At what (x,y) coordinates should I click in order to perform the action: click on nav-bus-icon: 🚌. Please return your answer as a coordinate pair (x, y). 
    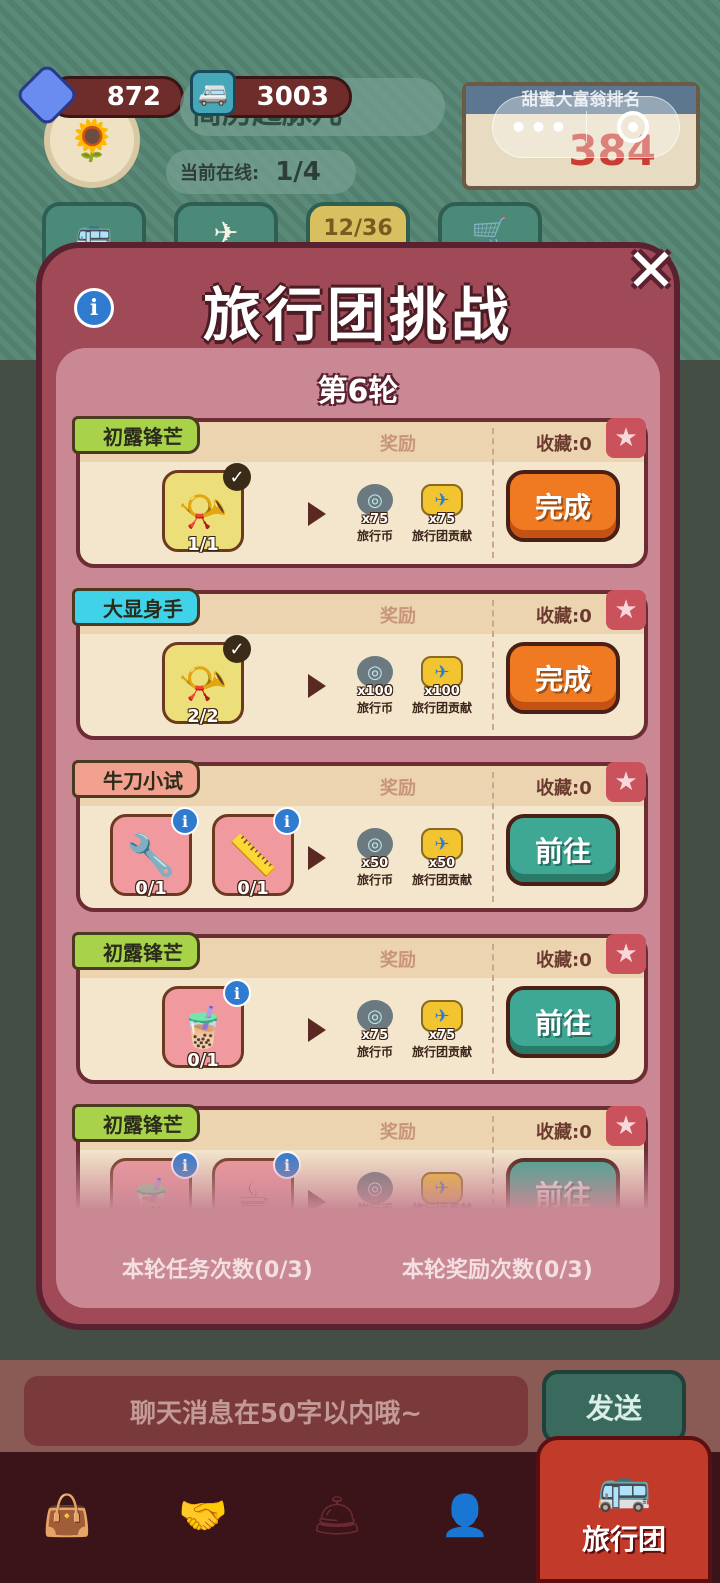
    Looking at the image, I should click on (624, 1488).